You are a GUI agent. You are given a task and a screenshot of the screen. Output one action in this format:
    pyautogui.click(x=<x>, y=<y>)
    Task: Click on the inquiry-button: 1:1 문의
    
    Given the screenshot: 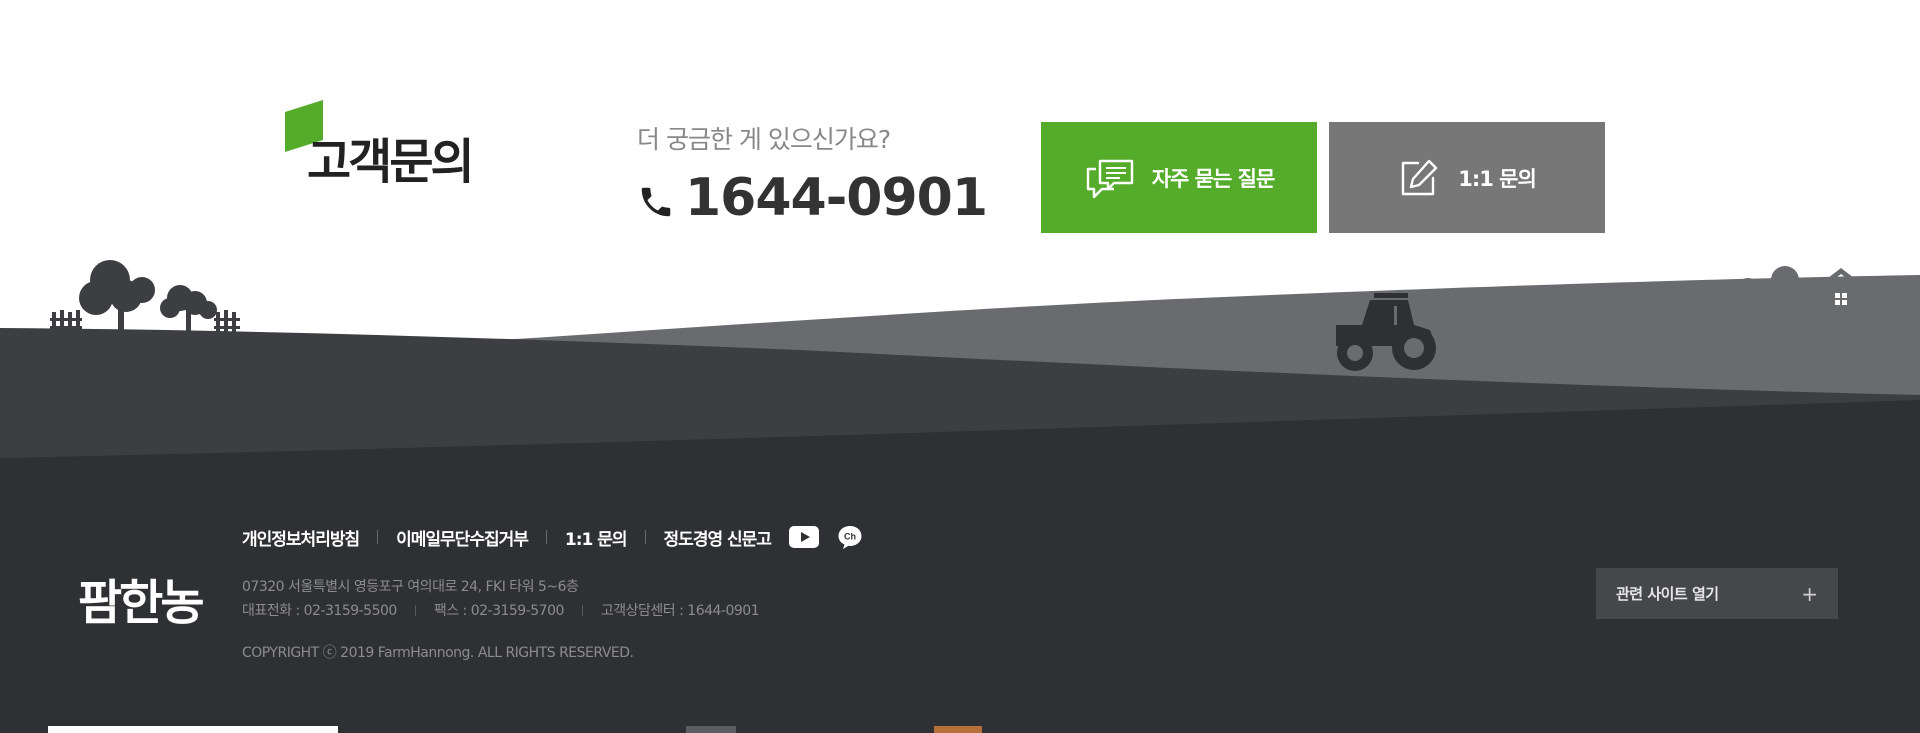 What is the action you would take?
    pyautogui.click(x=1467, y=177)
    